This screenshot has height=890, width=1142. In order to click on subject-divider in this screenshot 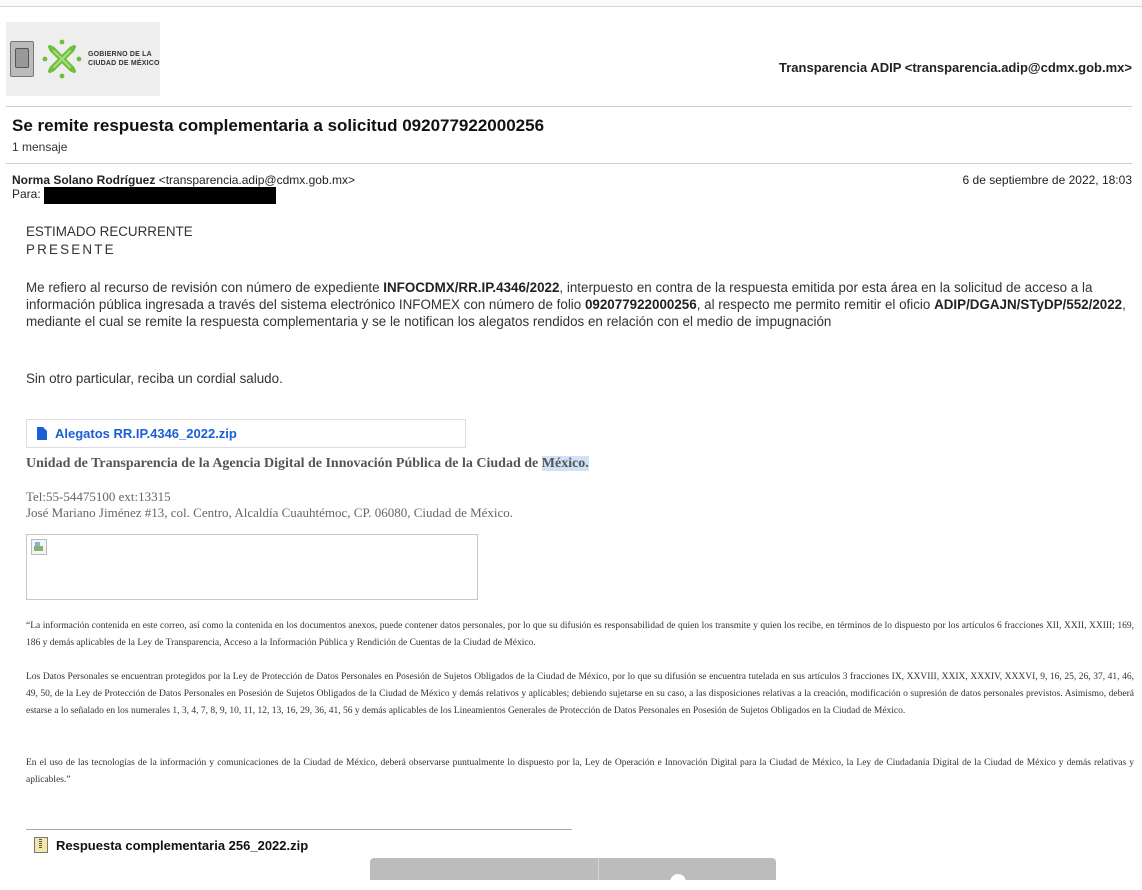, I will do `click(569, 163)`.